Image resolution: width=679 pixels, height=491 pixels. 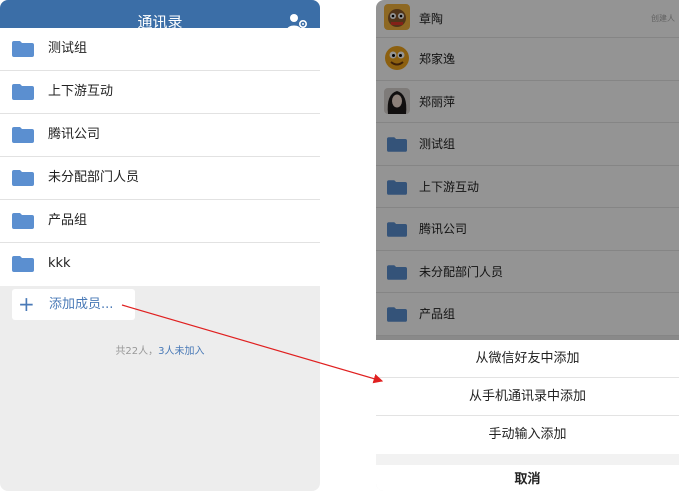 I want to click on total-count: 共22人，, so click(x=137, y=351).